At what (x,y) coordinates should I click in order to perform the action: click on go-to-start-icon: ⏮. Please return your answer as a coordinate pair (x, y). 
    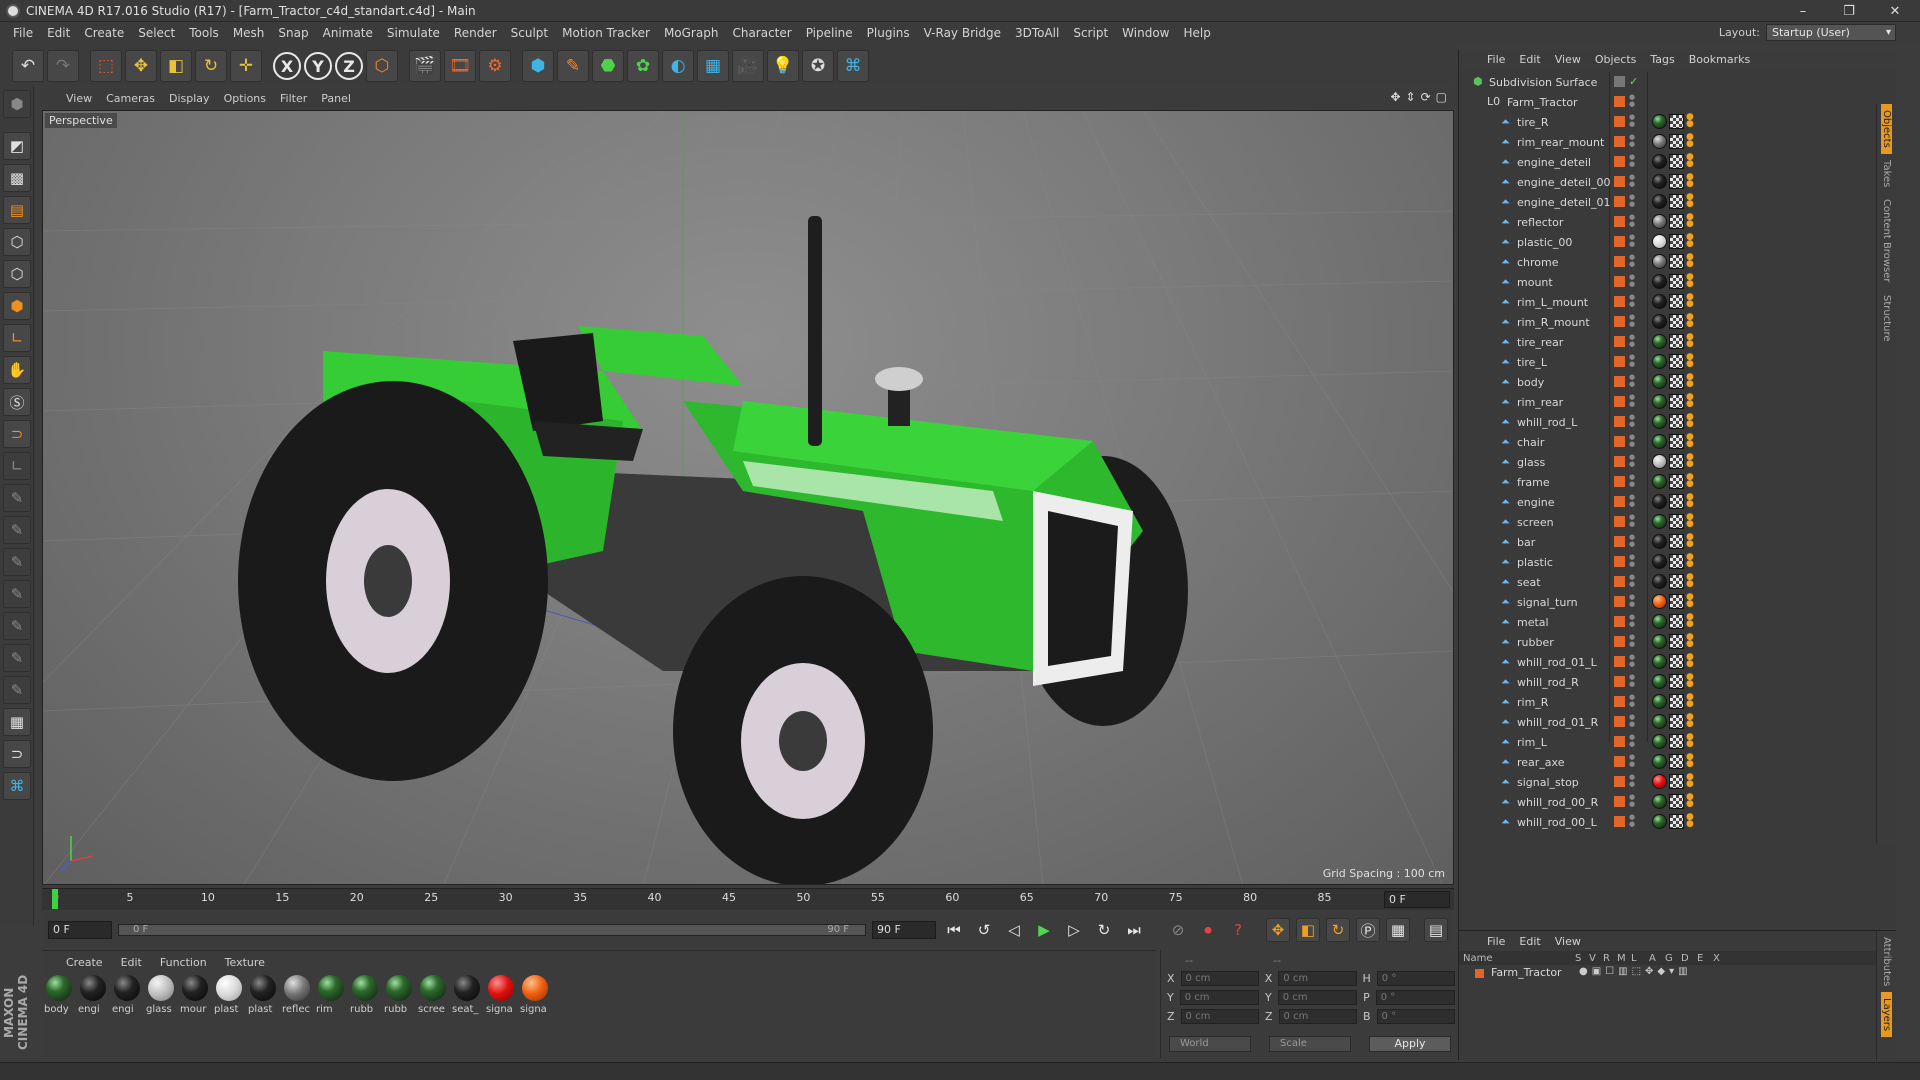
    Looking at the image, I should click on (954, 930).